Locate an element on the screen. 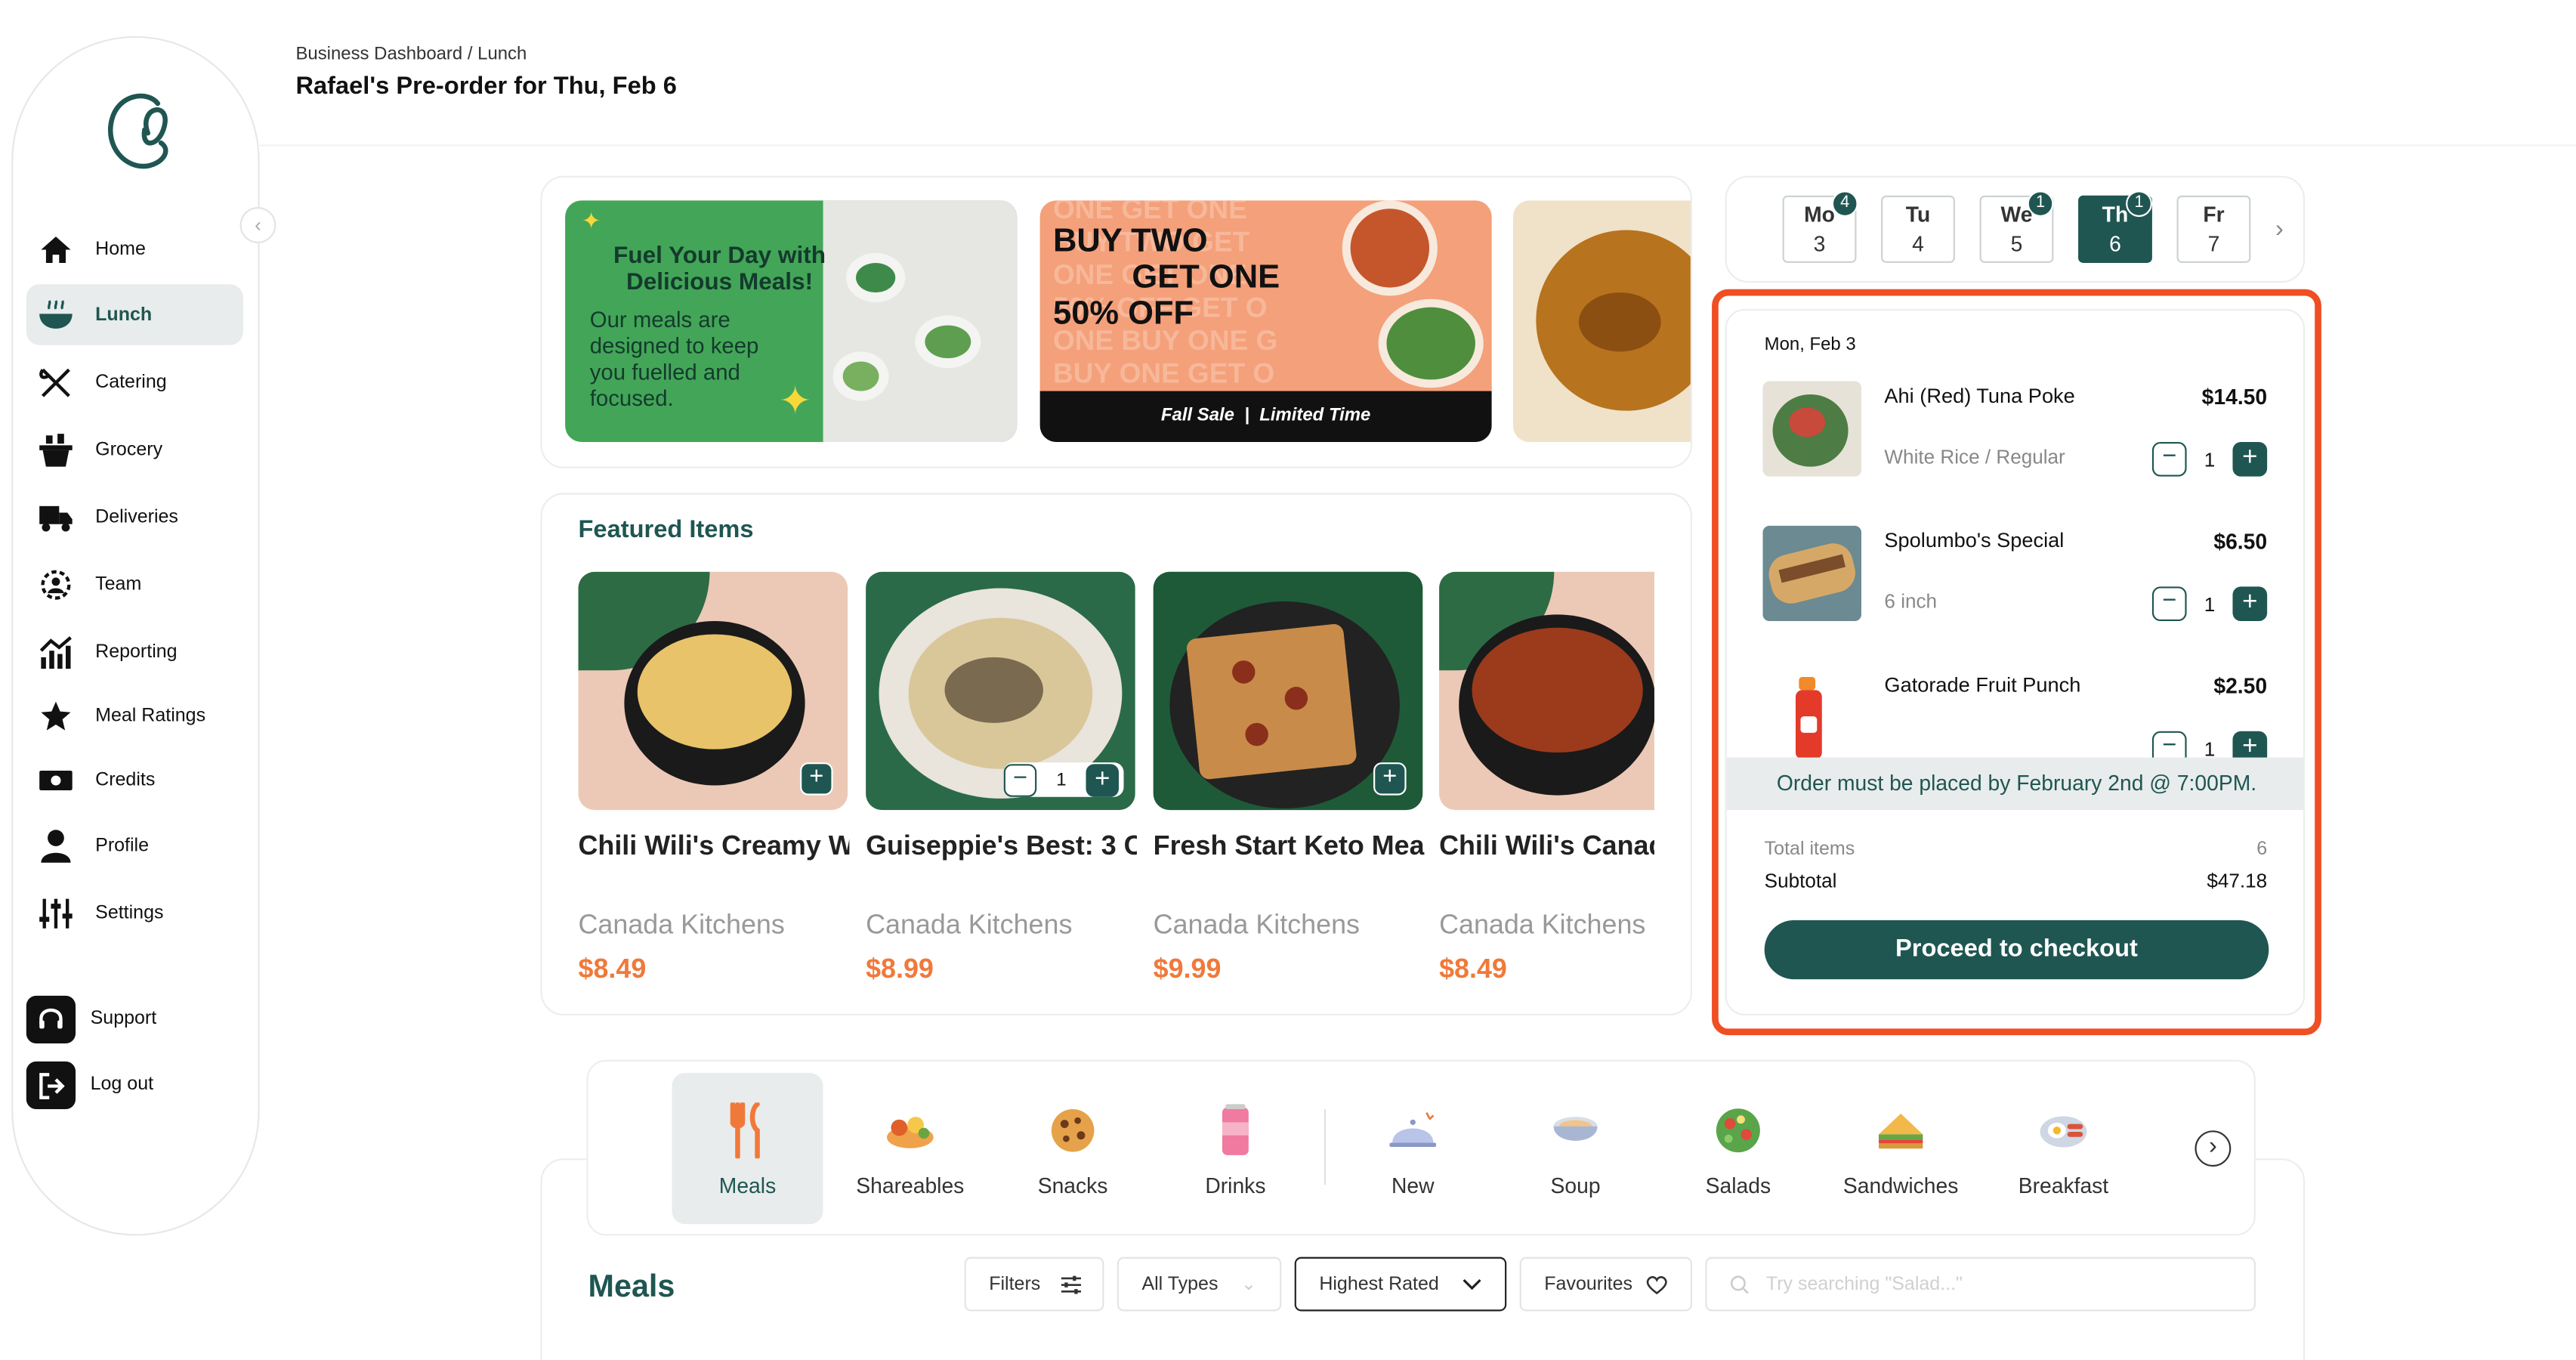 The image size is (2576, 1360). featured-items-title: Featured Items is located at coordinates (666, 529).